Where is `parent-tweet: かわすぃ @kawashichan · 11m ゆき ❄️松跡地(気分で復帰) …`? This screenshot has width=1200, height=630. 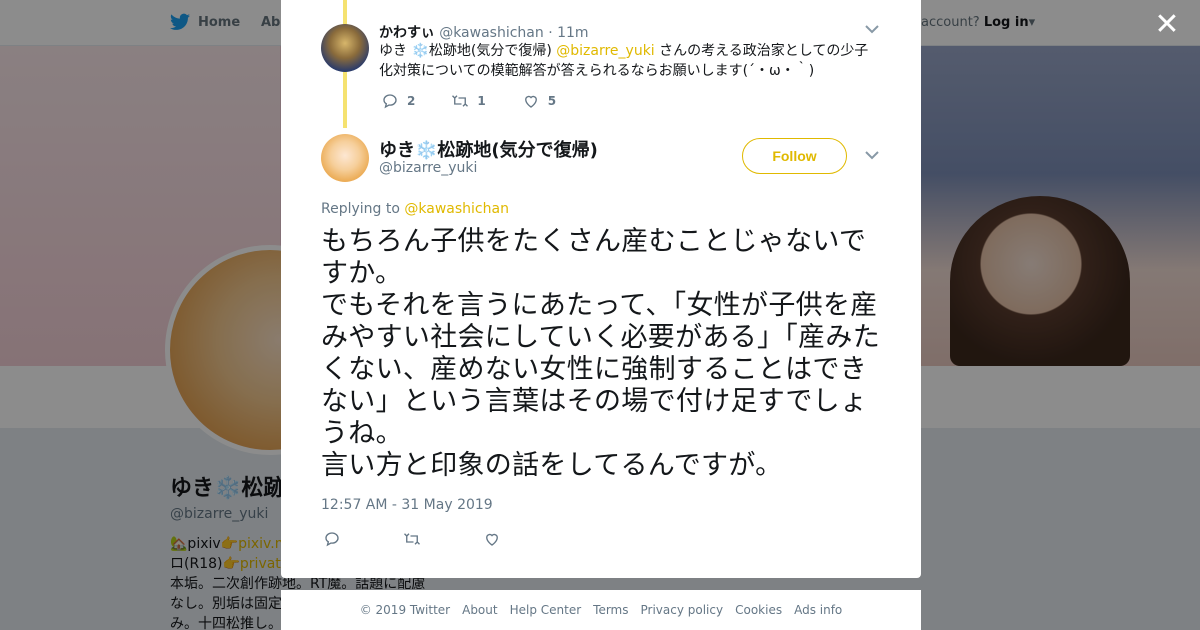 parent-tweet: かわすぃ @kawashichan · 11m ゆき ❄️松跡地(気分で復帰) … is located at coordinates (601, 64).